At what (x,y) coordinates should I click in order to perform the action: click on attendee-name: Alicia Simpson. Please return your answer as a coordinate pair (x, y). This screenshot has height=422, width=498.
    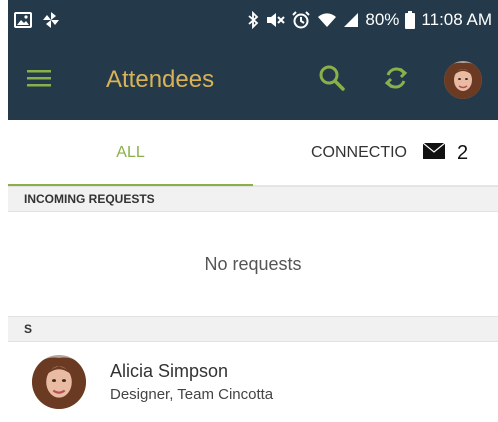
    Looking at the image, I should click on (169, 371).